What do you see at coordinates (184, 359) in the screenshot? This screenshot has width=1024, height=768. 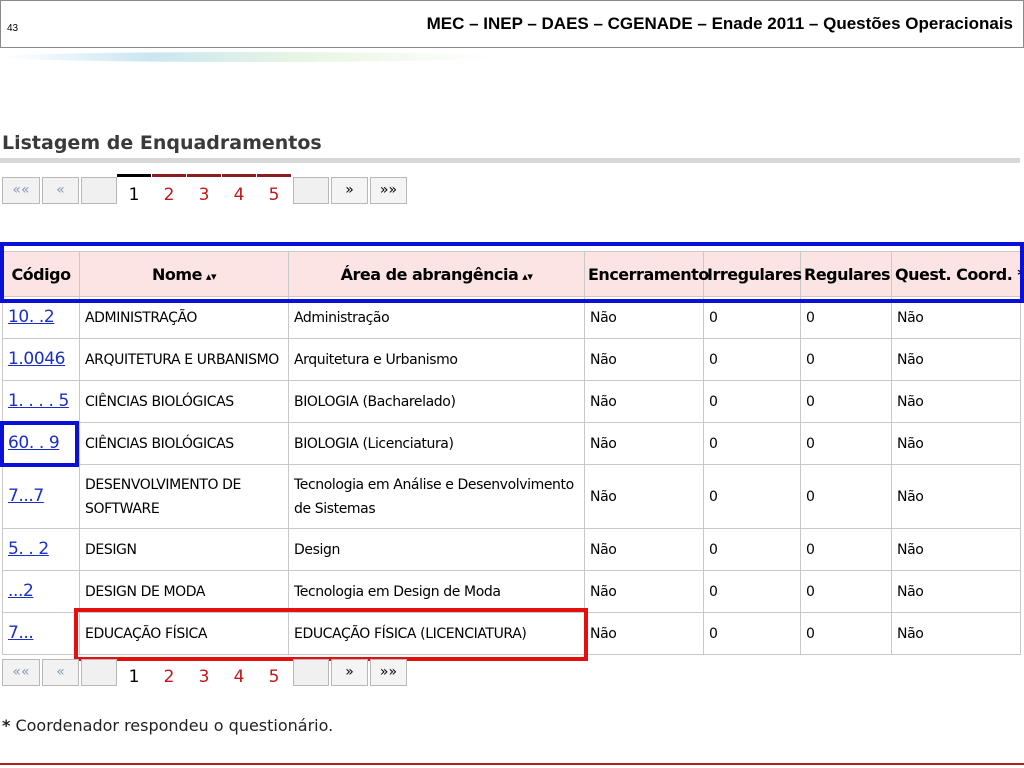 I see `course-name: ARQUITETURA E URBANISMO` at bounding box center [184, 359].